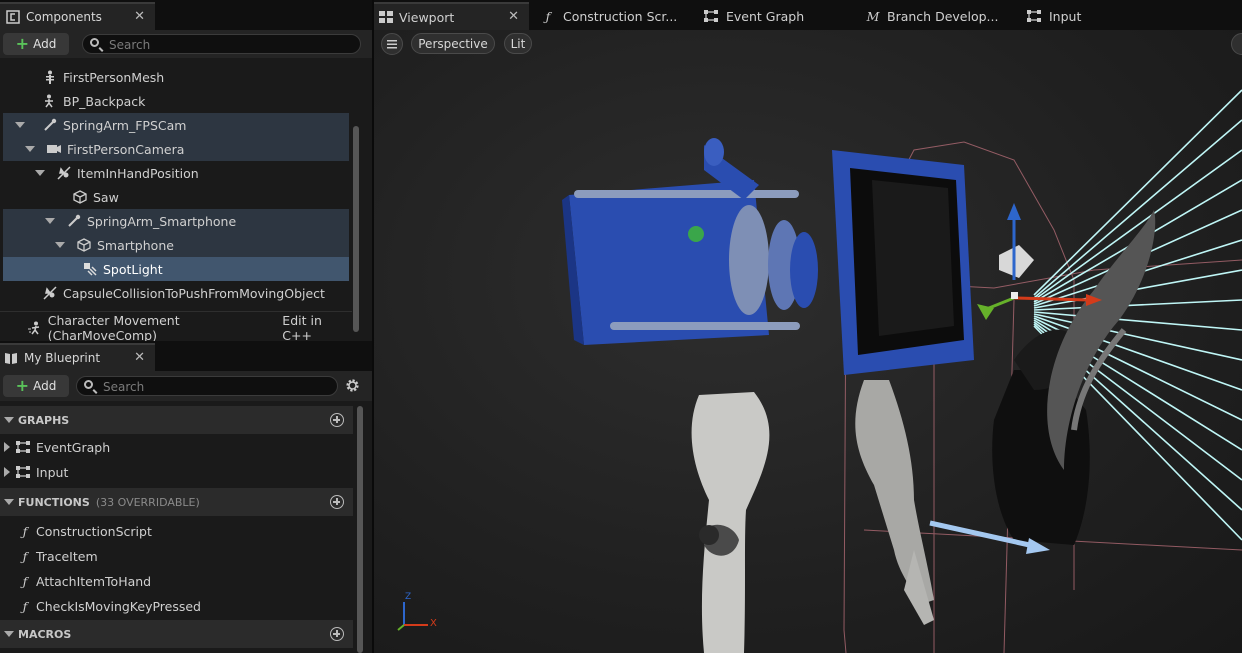 The image size is (1242, 653). What do you see at coordinates (176, 101) in the screenshot?
I see `tree-item-bp-backpack: BP_Backpack` at bounding box center [176, 101].